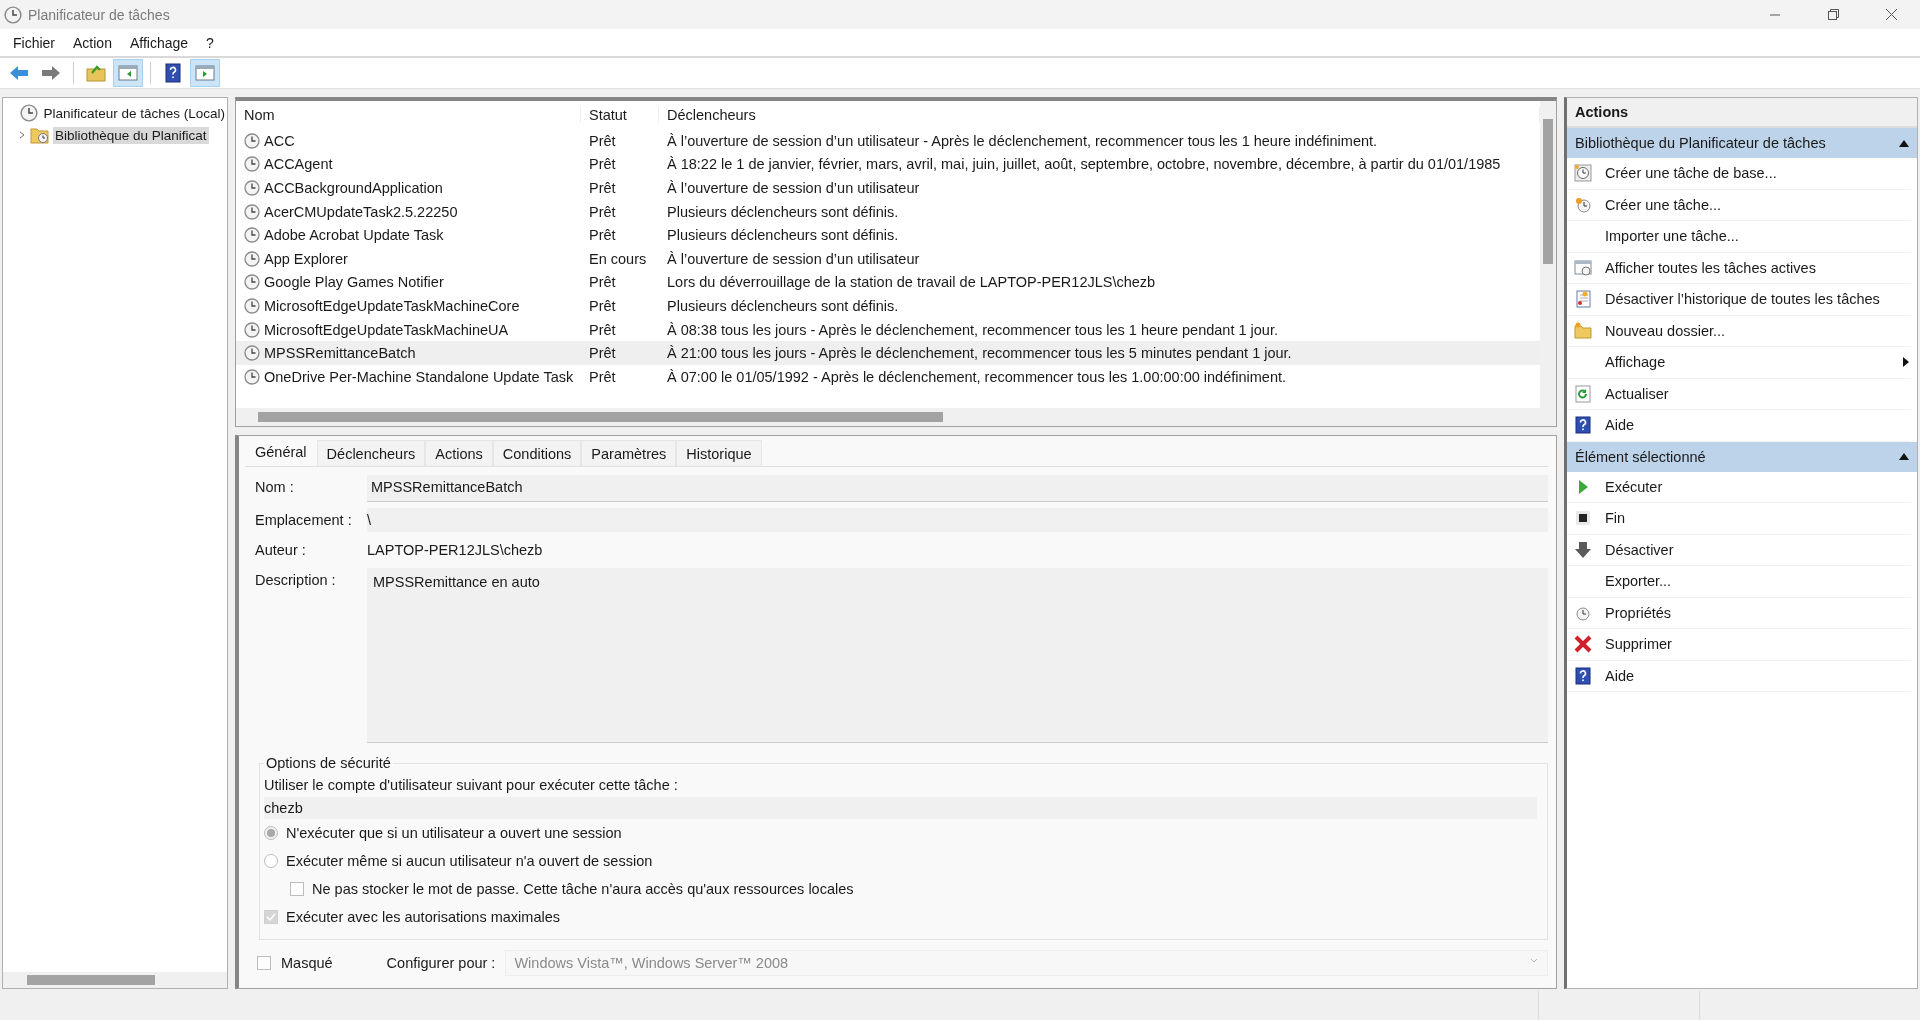 Image resolution: width=1920 pixels, height=1020 pixels. What do you see at coordinates (99, 14) in the screenshot?
I see `window-title: Planificateur de tâches` at bounding box center [99, 14].